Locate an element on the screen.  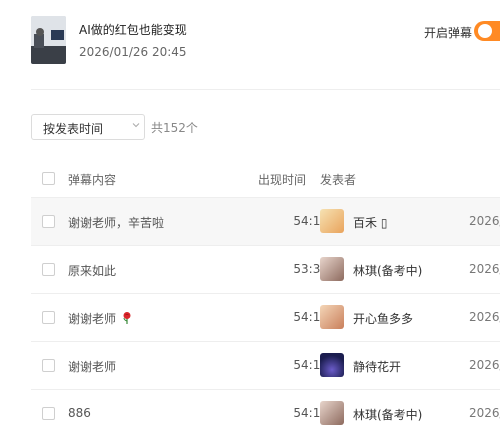
danmu-content: 谢谢老师，辛苦啦 is located at coordinates (116, 223).